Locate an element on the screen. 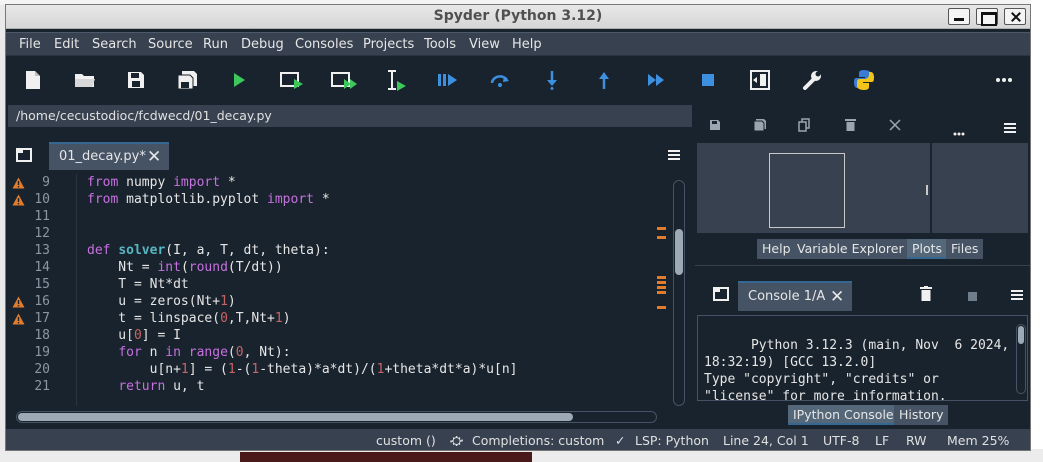 Image resolution: width=1043 pixels, height=462 pixels. code-text: u = zeros(Nt+1) is located at coordinates (161, 301).